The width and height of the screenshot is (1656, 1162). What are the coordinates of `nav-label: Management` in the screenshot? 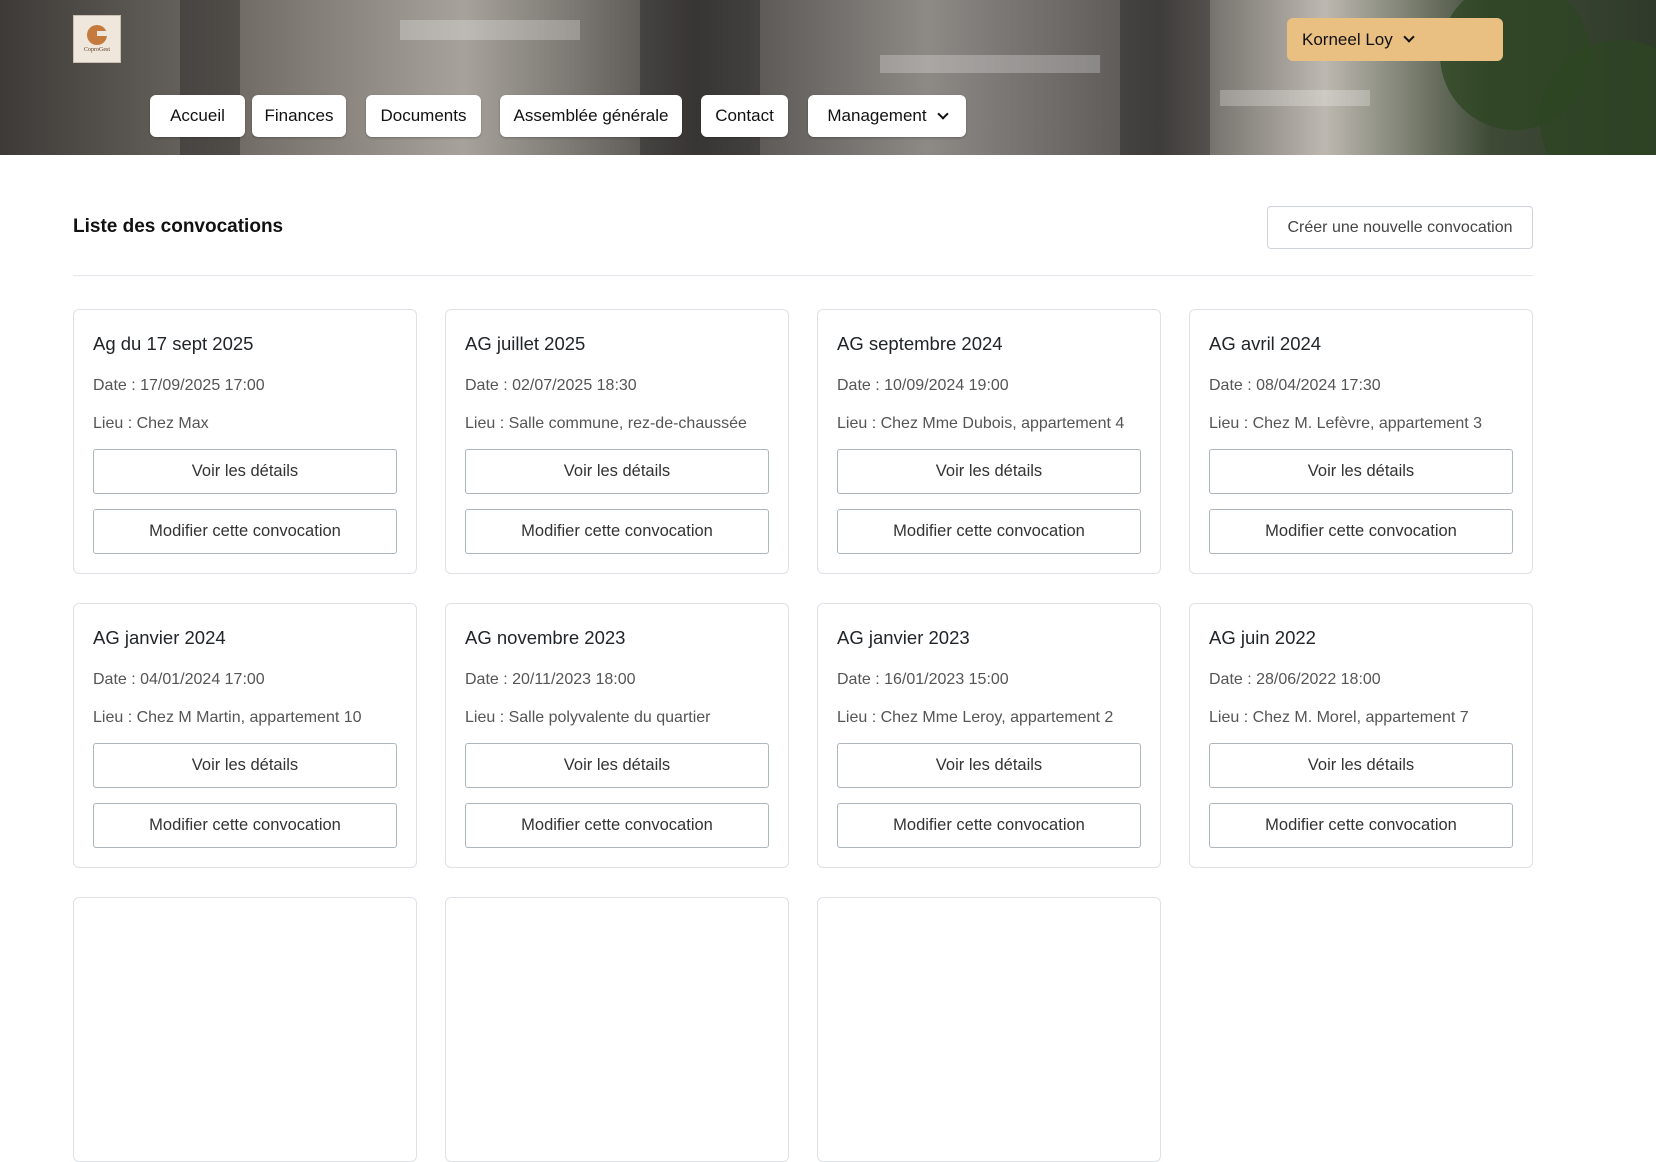 It's located at (877, 115).